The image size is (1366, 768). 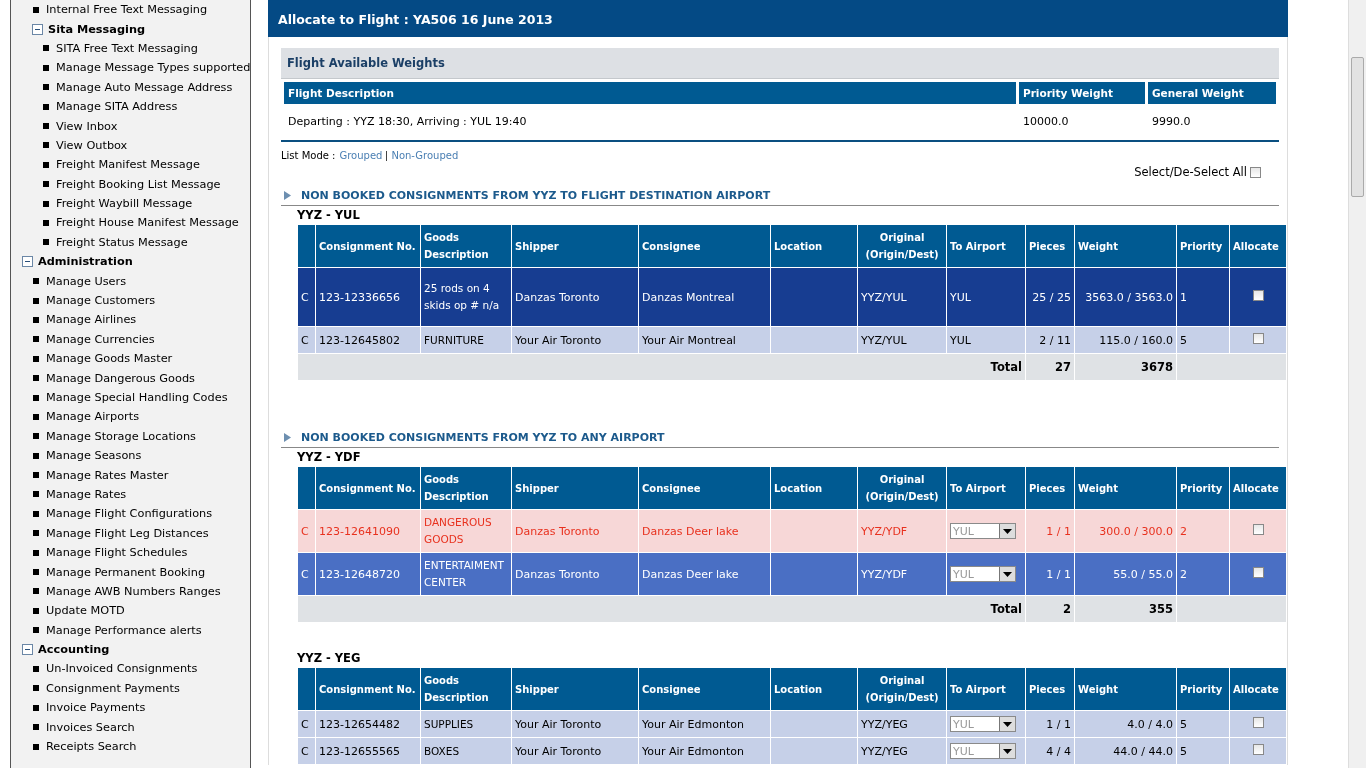 I want to click on menu-item: Invoices Search, so click(x=130, y=727).